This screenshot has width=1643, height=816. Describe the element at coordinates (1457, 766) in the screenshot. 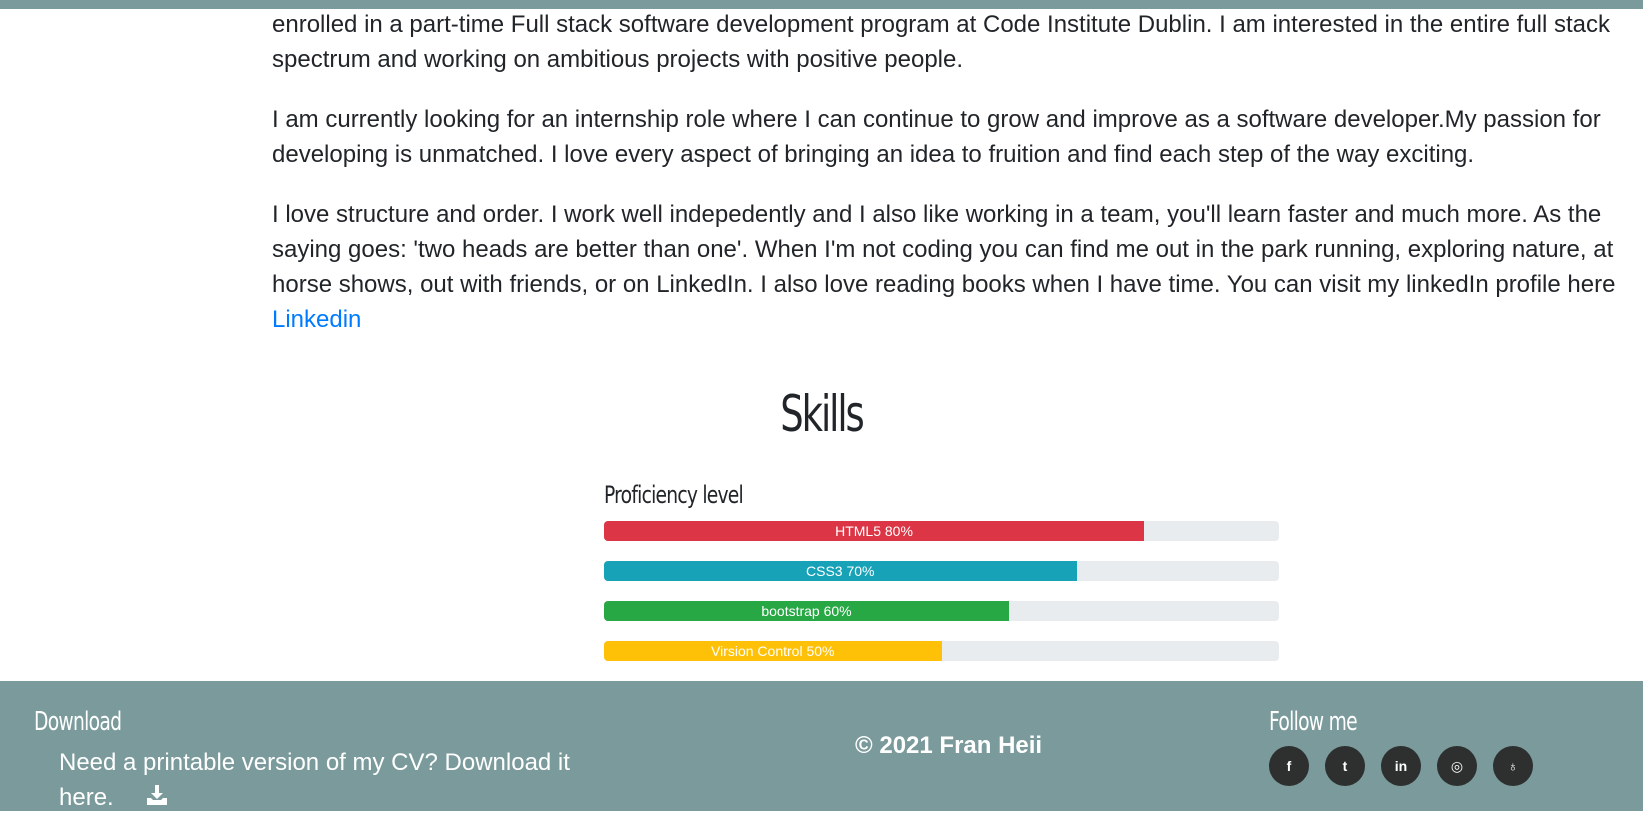

I see `instagram-icon: ◎` at that location.